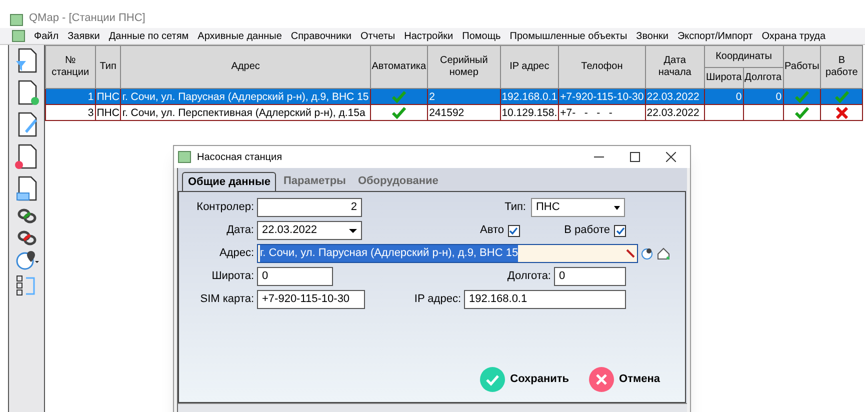 This screenshot has width=865, height=412. What do you see at coordinates (26, 61) in the screenshot?
I see `filter-document-icon` at bounding box center [26, 61].